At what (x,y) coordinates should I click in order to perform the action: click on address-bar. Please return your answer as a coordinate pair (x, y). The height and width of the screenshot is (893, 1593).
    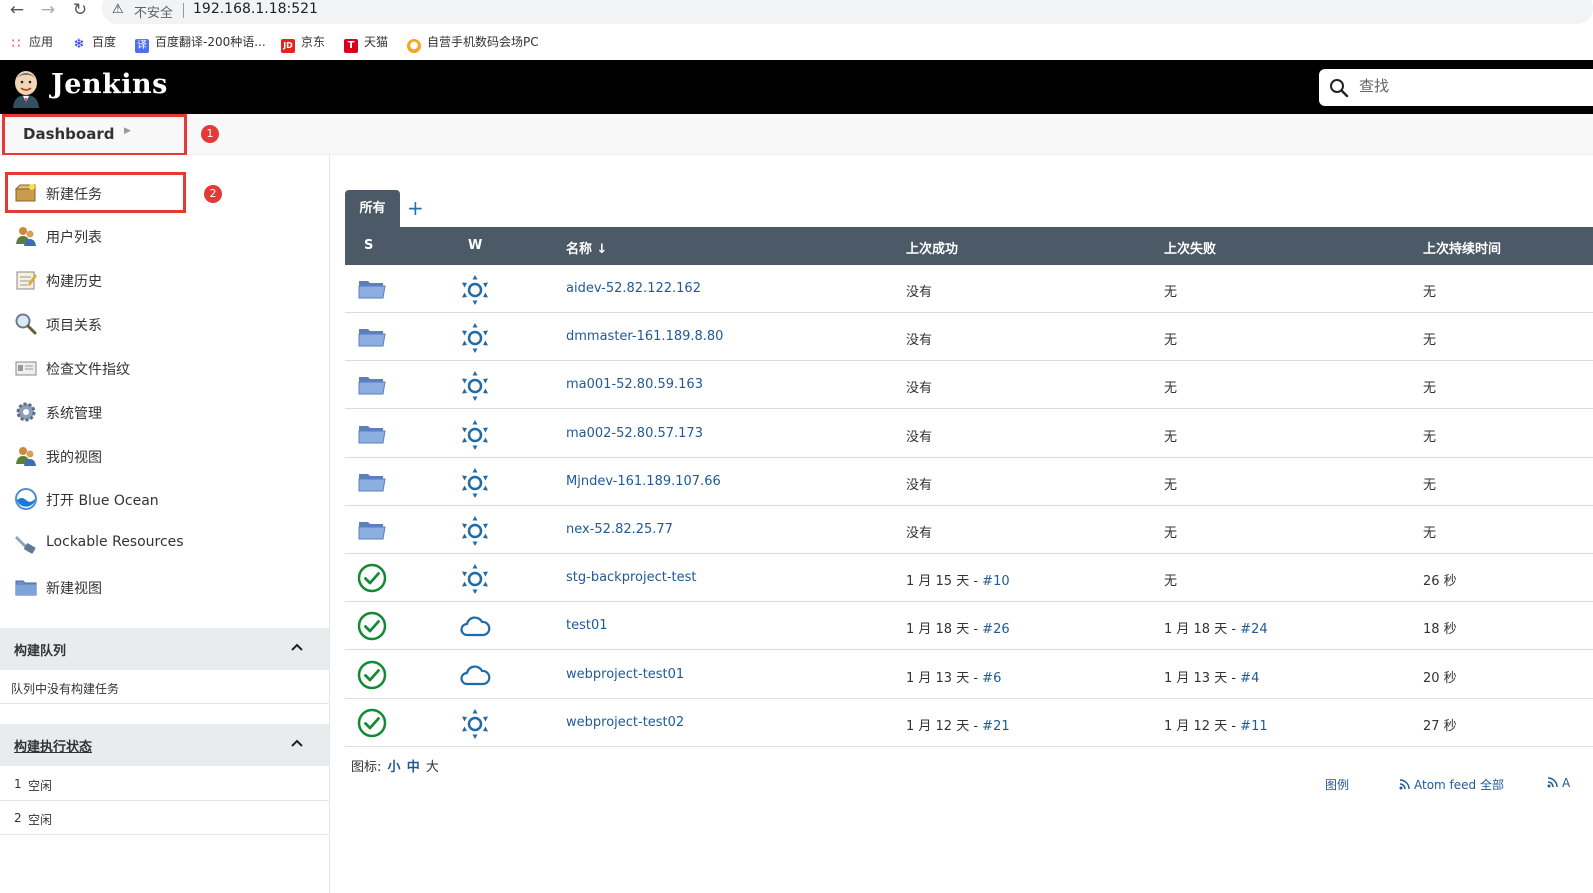
    Looking at the image, I should click on (847, 12).